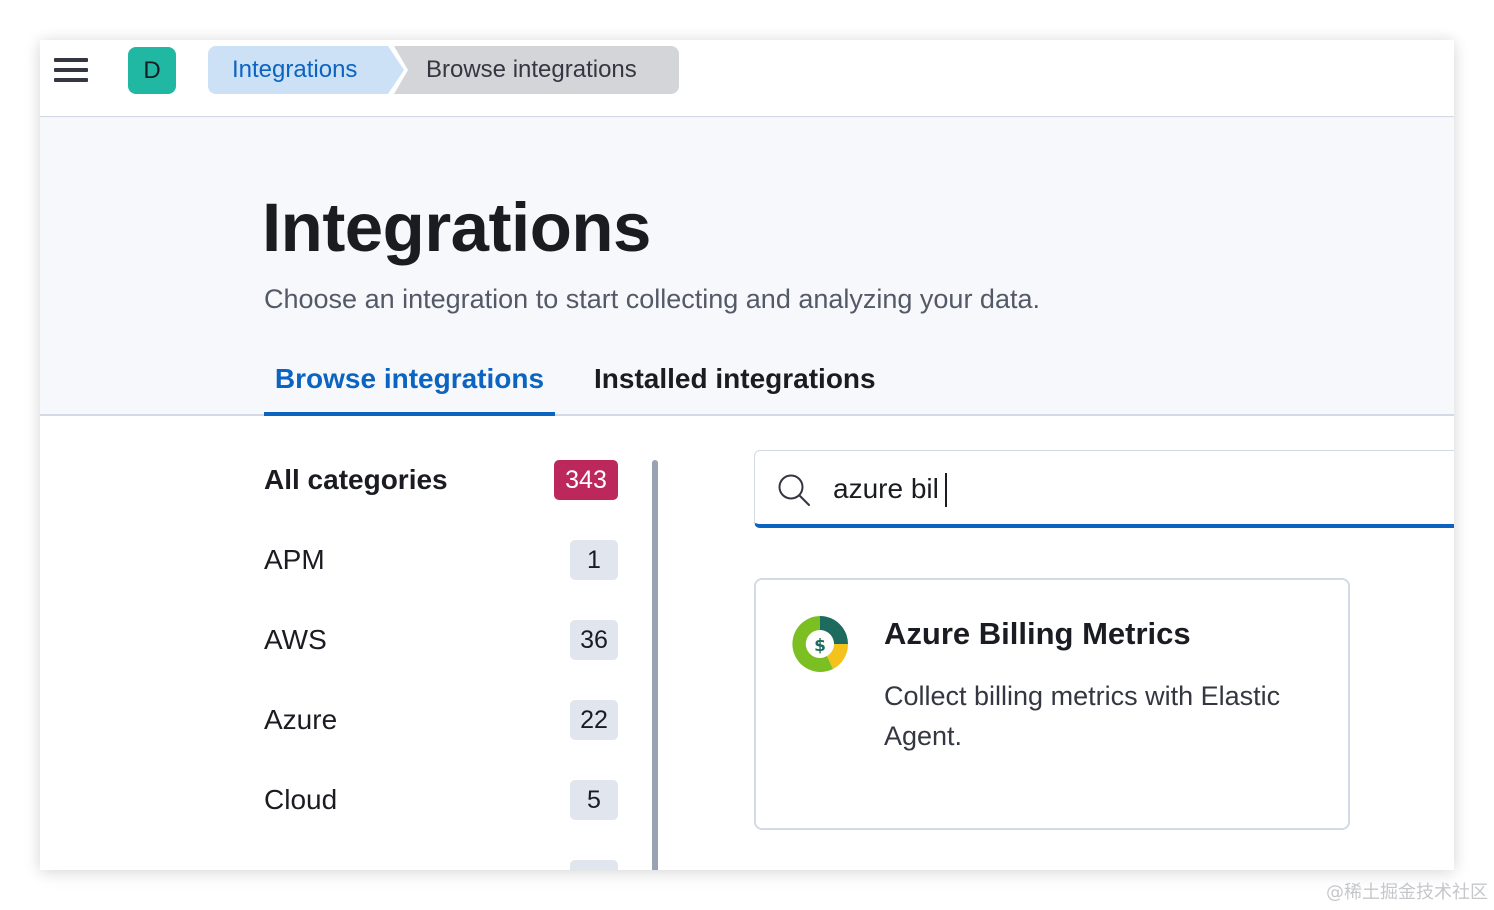 This screenshot has width=1494, height=910. Describe the element at coordinates (72, 70) in the screenshot. I see `hamburger-menu-icon` at that location.